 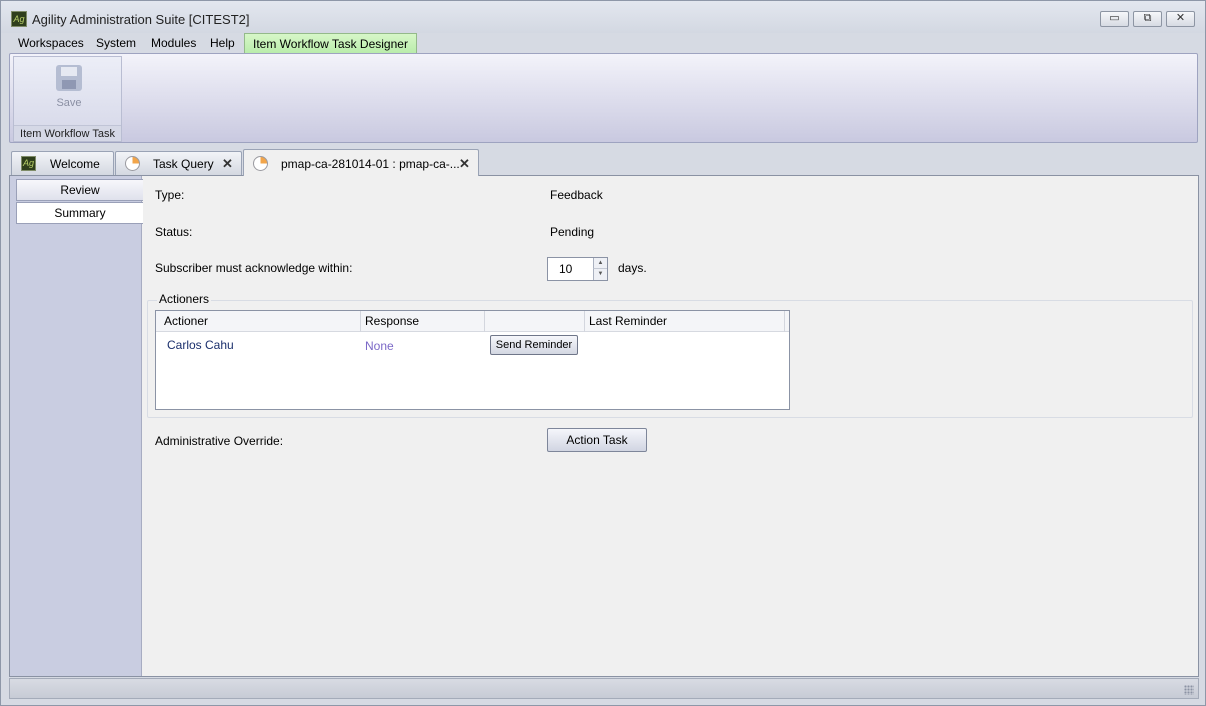 I want to click on spin-up-icon: ▲, so click(x=600, y=263).